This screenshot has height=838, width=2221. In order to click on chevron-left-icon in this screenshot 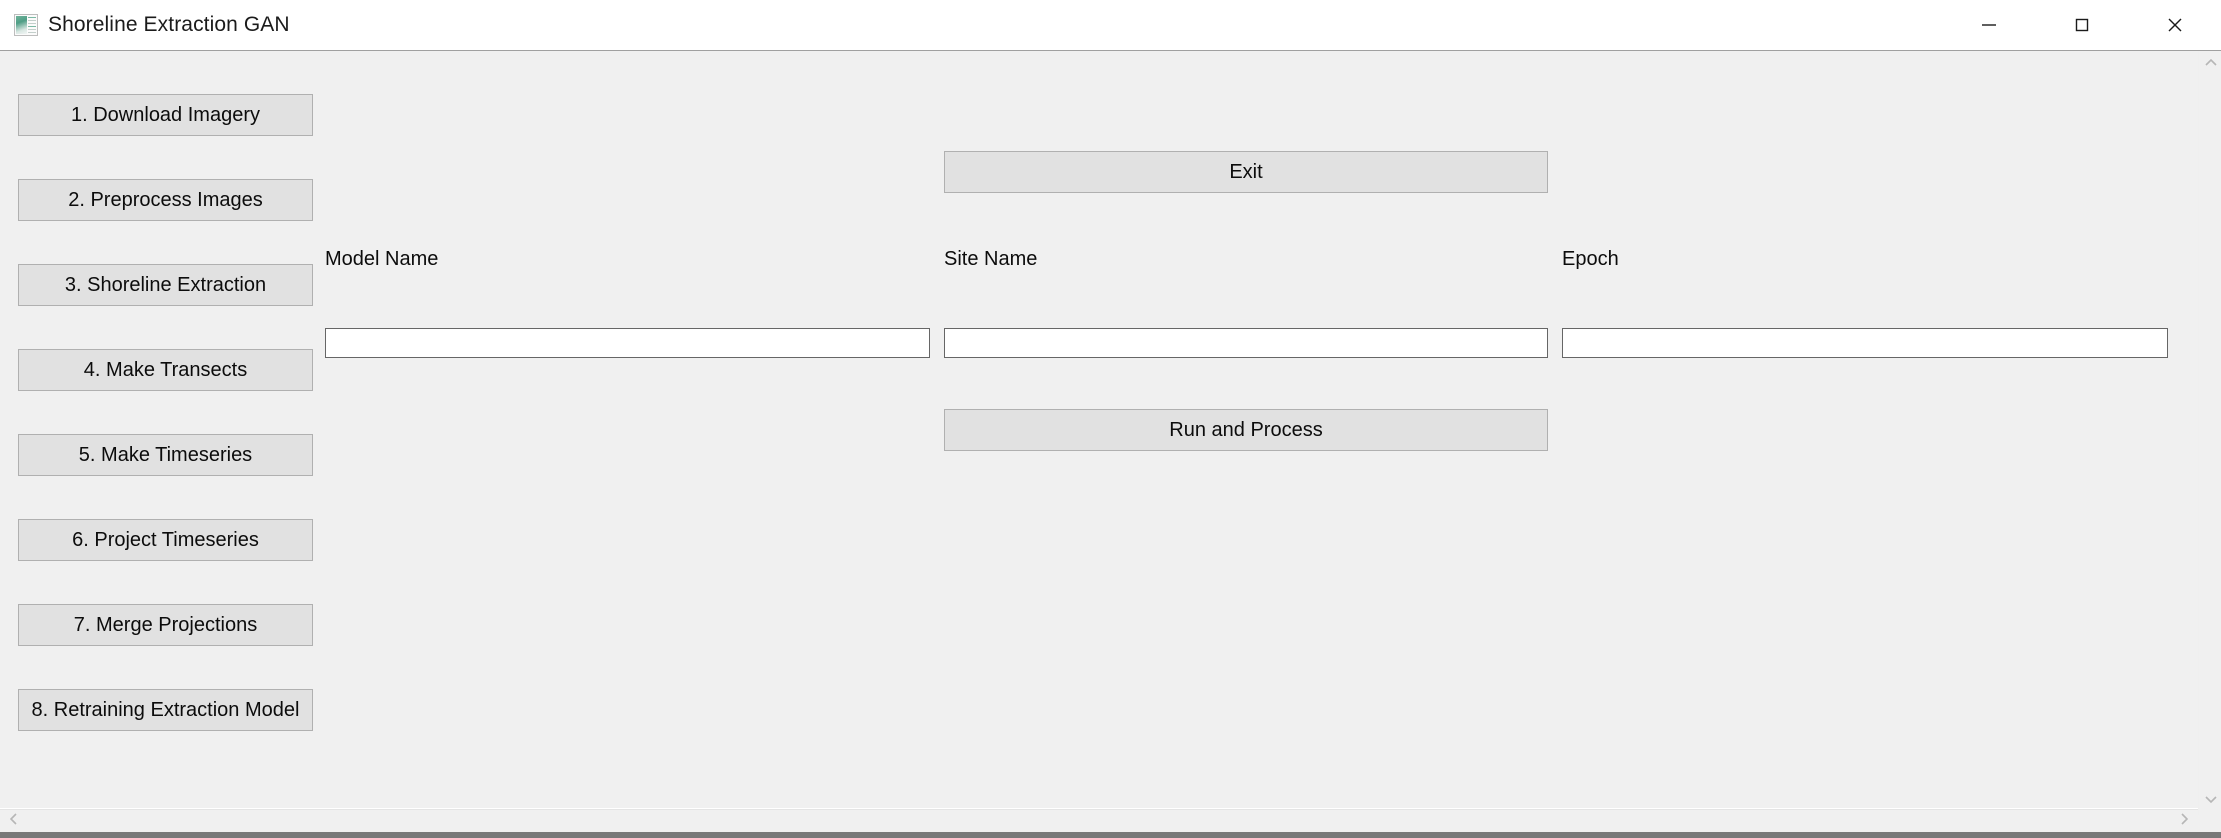, I will do `click(14, 821)`.